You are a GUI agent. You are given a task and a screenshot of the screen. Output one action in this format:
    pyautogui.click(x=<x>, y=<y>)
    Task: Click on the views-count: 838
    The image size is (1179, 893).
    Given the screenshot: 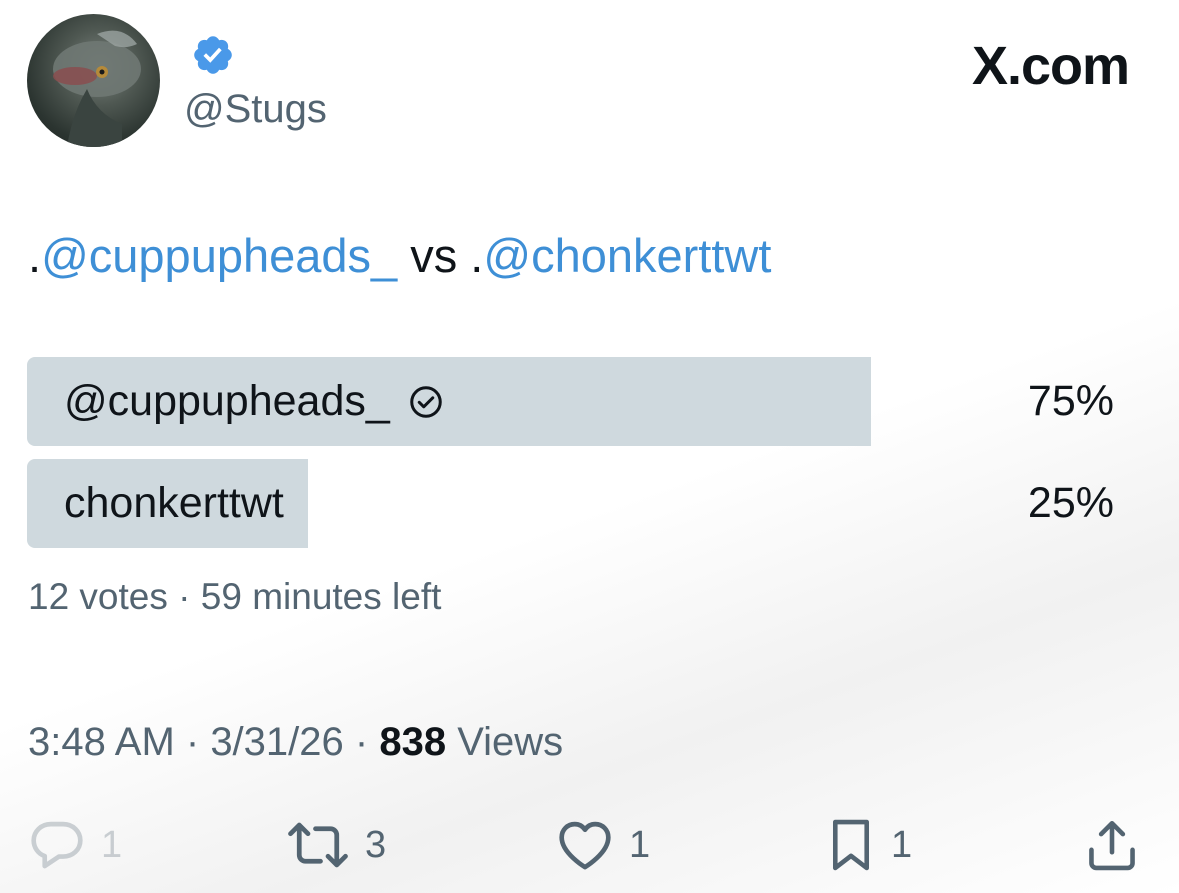 What is the action you would take?
    pyautogui.click(x=412, y=742)
    